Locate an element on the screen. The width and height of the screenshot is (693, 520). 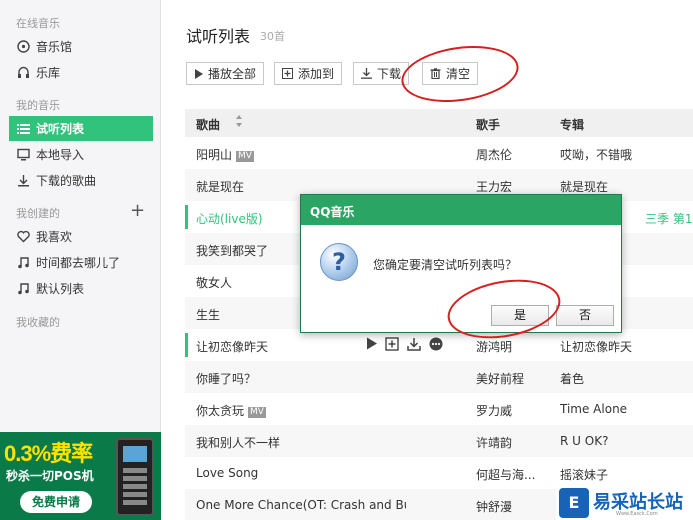
watermark-logo: E is located at coordinates (574, 502).